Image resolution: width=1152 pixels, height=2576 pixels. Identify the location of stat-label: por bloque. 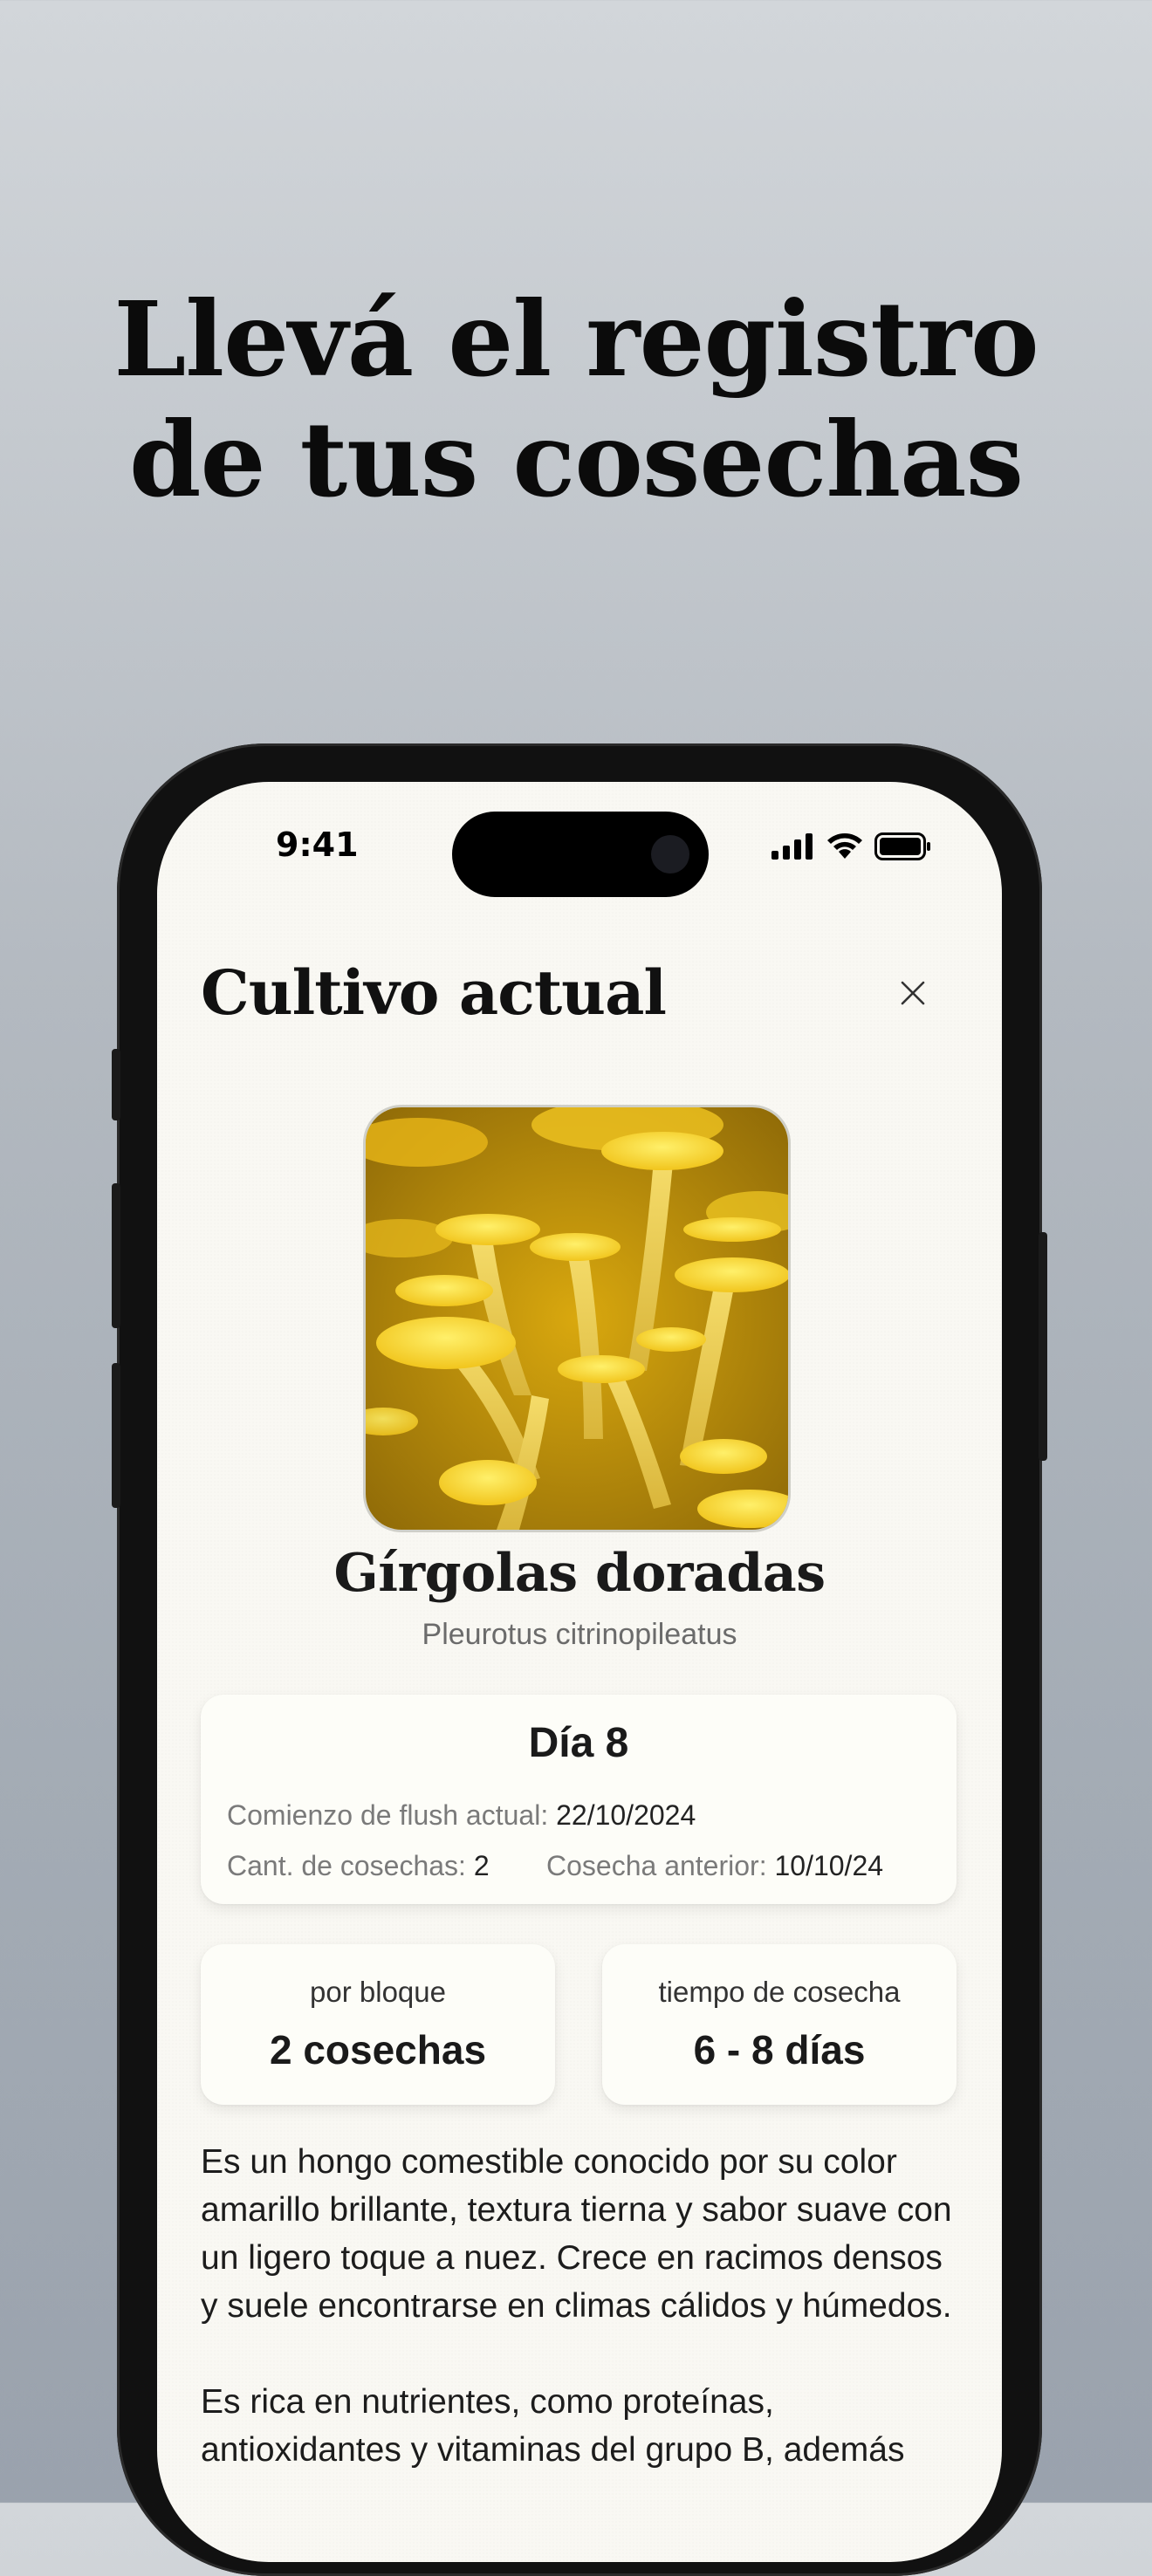
(378, 1992).